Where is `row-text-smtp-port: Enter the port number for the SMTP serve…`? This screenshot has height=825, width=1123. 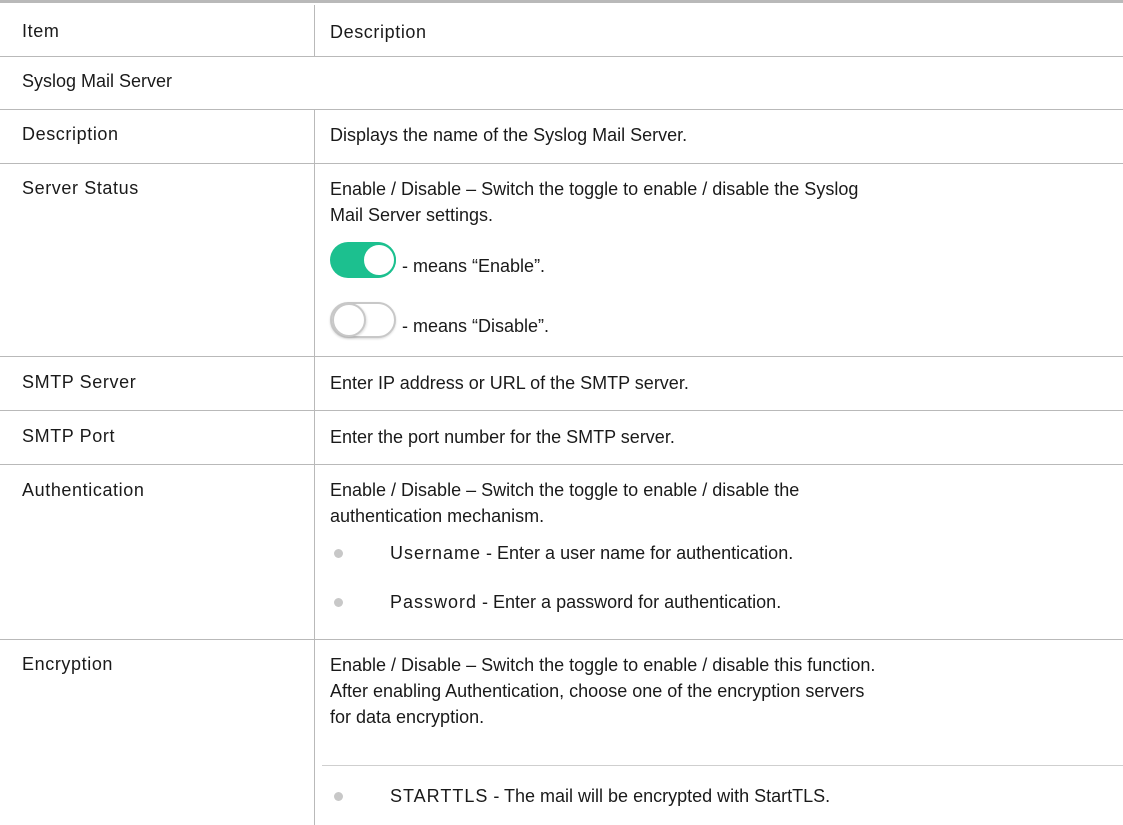
row-text-smtp-port: Enter the port number for the SMTP serve… is located at coordinates (502, 437).